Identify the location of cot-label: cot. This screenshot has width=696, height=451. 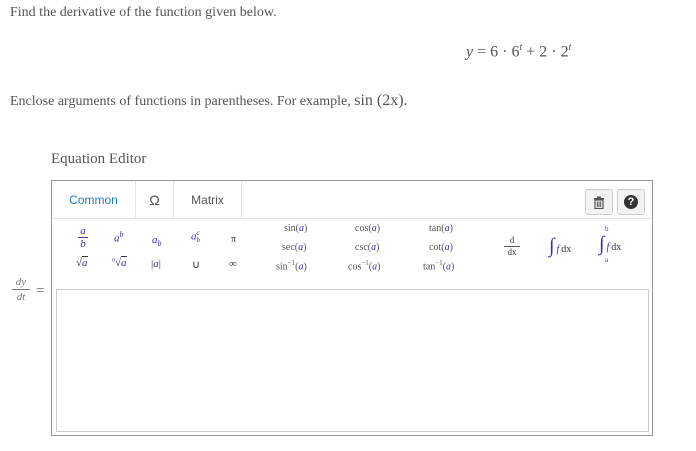
(435, 247).